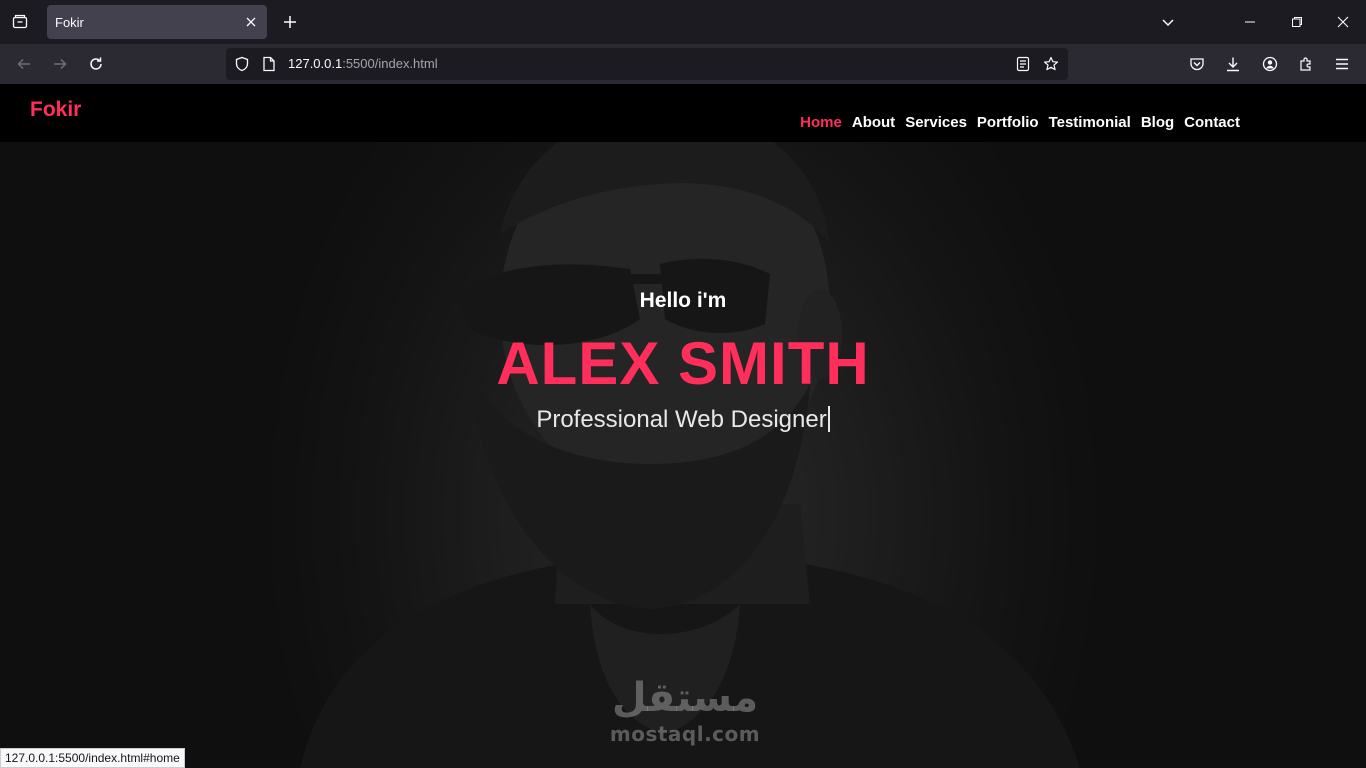  I want to click on back-arrow-icon, so click(24, 64).